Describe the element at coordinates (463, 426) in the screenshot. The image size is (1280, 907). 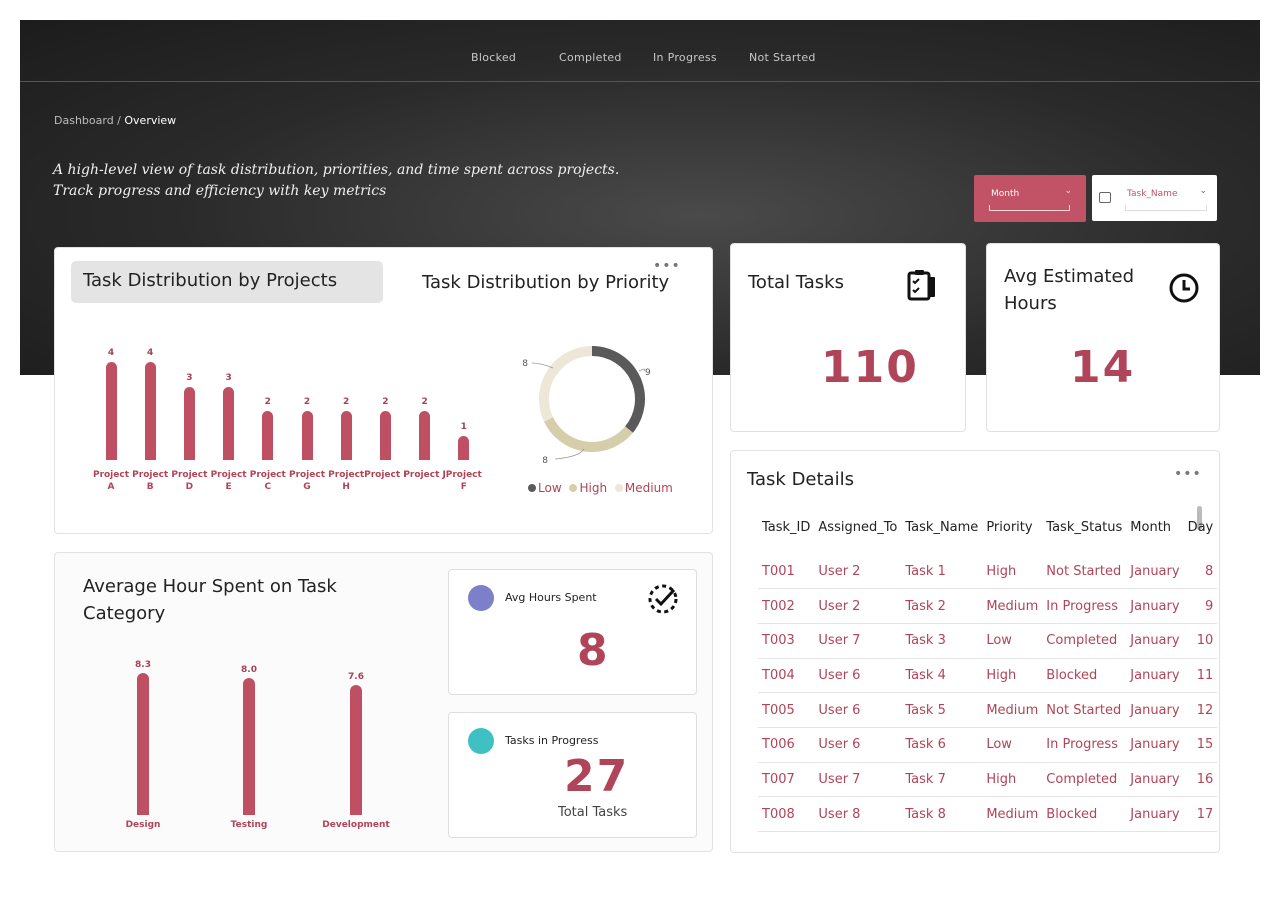
I see `bar-value-label: 1` at that location.